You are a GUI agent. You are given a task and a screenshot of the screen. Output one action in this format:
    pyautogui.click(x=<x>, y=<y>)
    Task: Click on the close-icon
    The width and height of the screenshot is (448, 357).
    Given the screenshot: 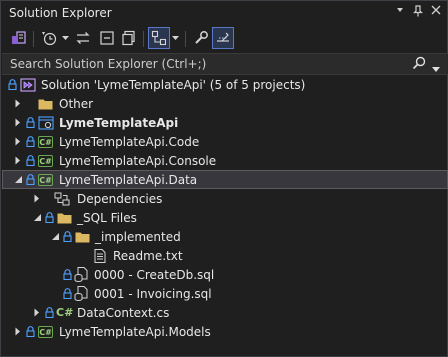 What is the action you would take?
    pyautogui.click(x=436, y=12)
    